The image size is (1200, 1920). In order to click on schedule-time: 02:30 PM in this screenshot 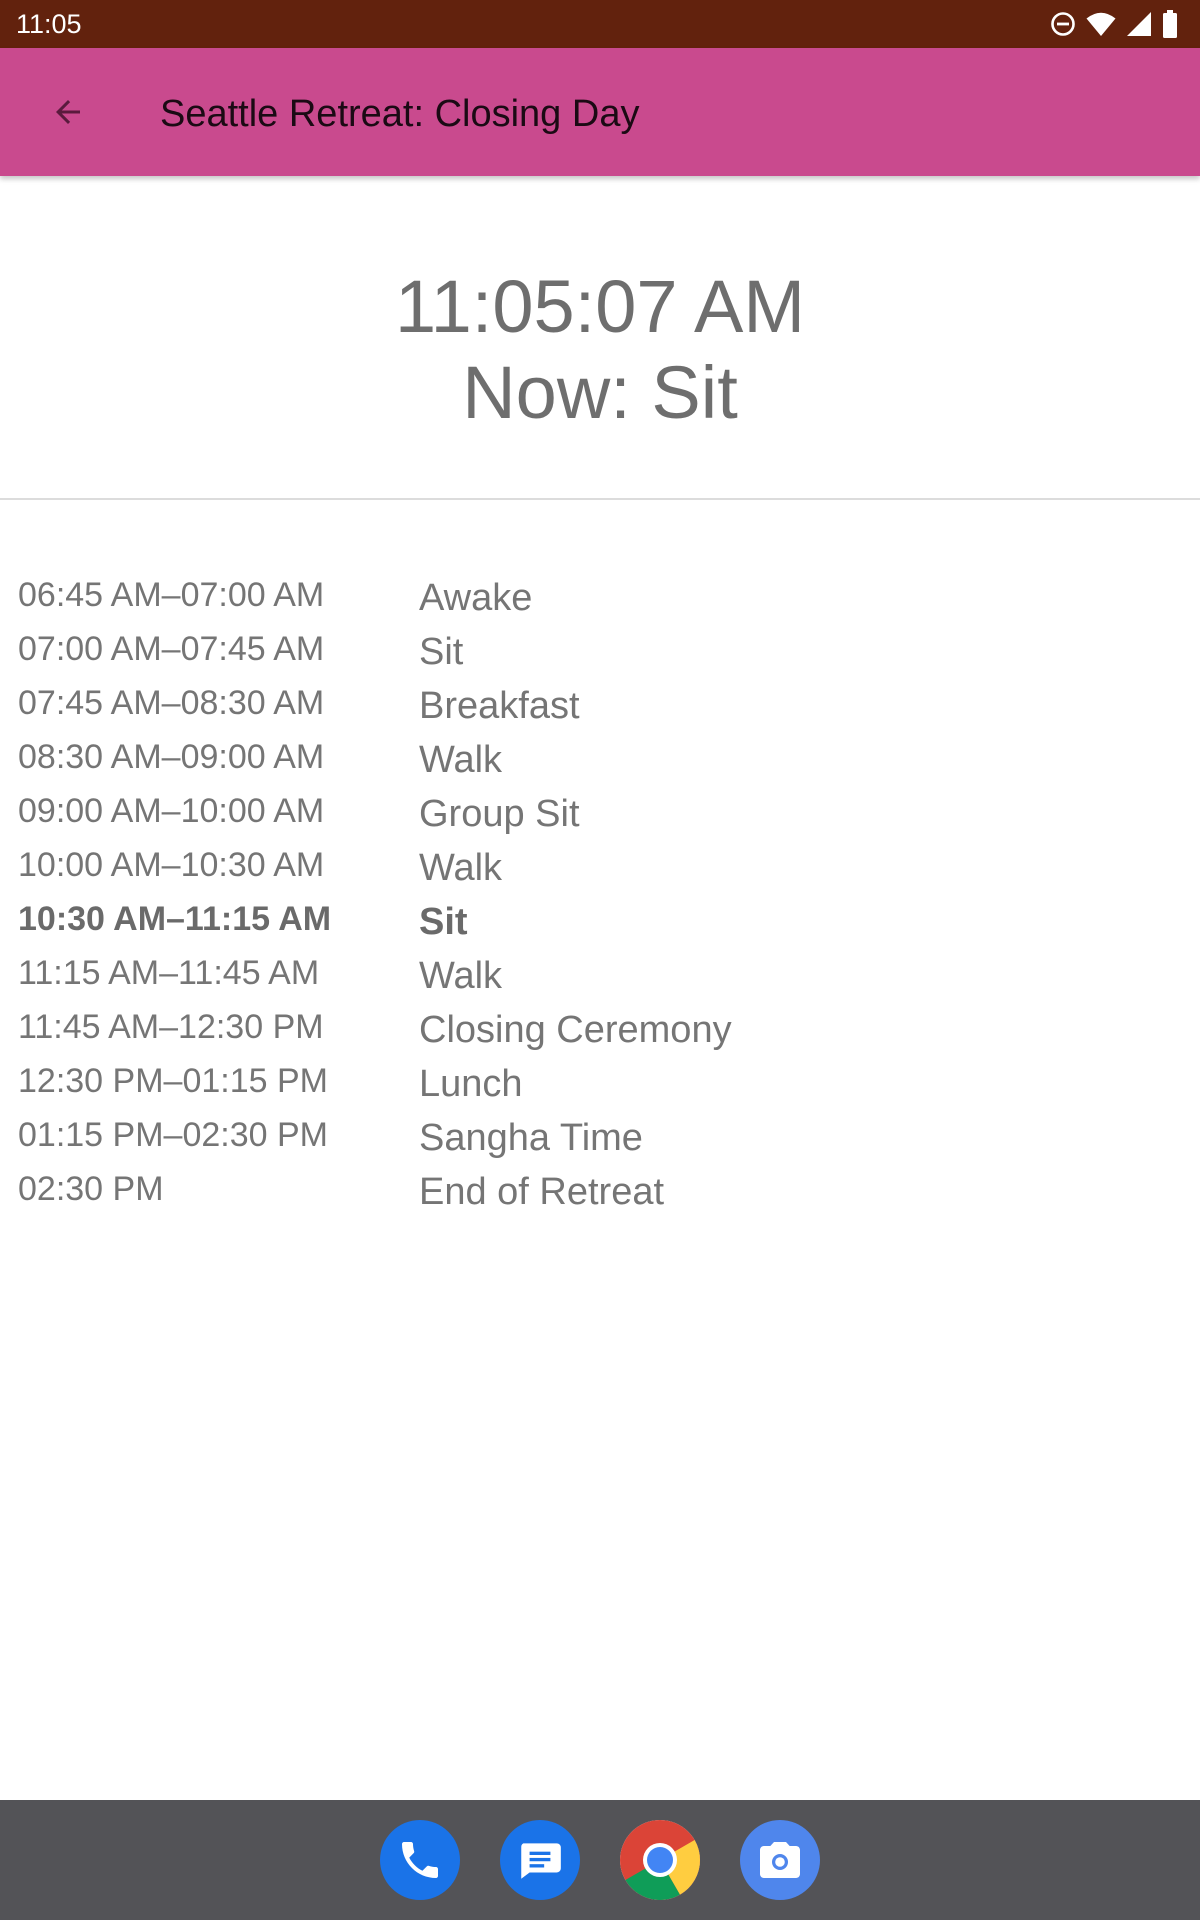, I will do `click(91, 1189)`.